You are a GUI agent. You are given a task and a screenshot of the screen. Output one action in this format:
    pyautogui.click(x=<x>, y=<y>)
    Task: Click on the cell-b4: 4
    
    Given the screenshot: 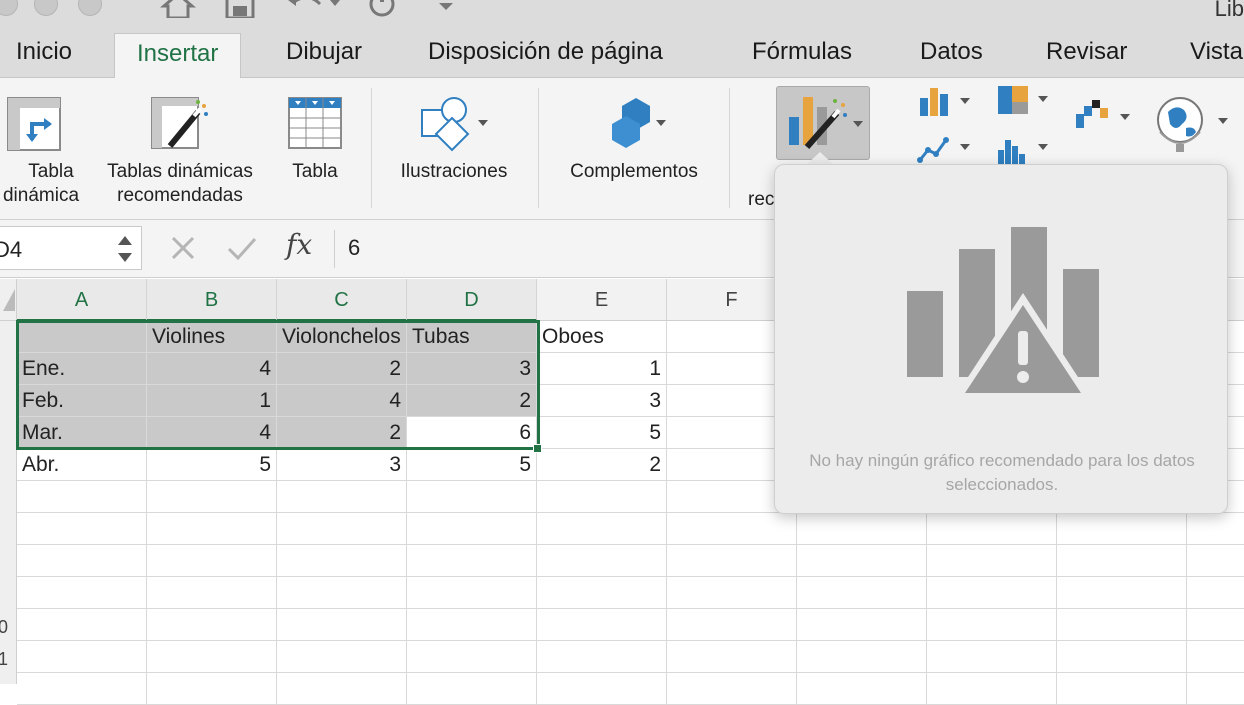 What is the action you would take?
    pyautogui.click(x=212, y=433)
    